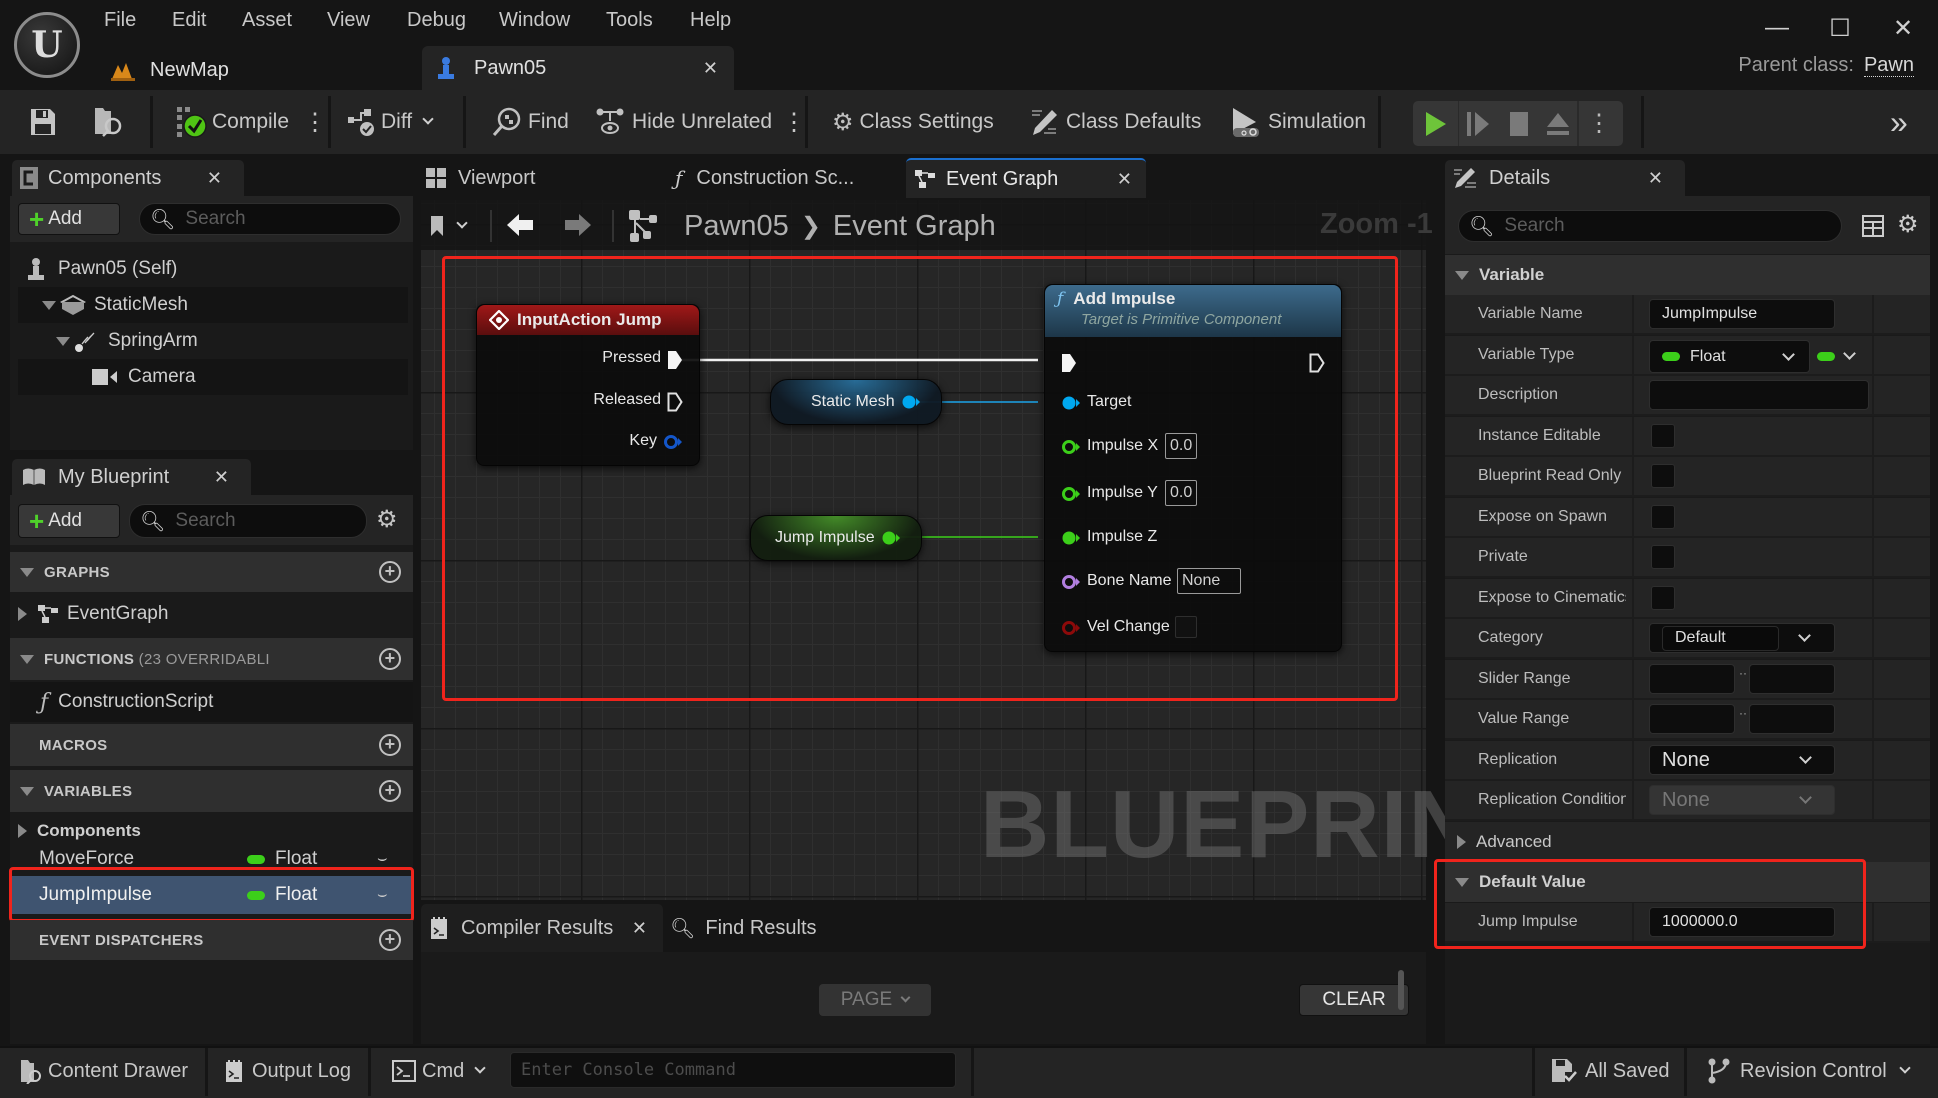 Image resolution: width=1938 pixels, height=1098 pixels. What do you see at coordinates (267, 20) in the screenshot?
I see `menu-asset: Asset` at bounding box center [267, 20].